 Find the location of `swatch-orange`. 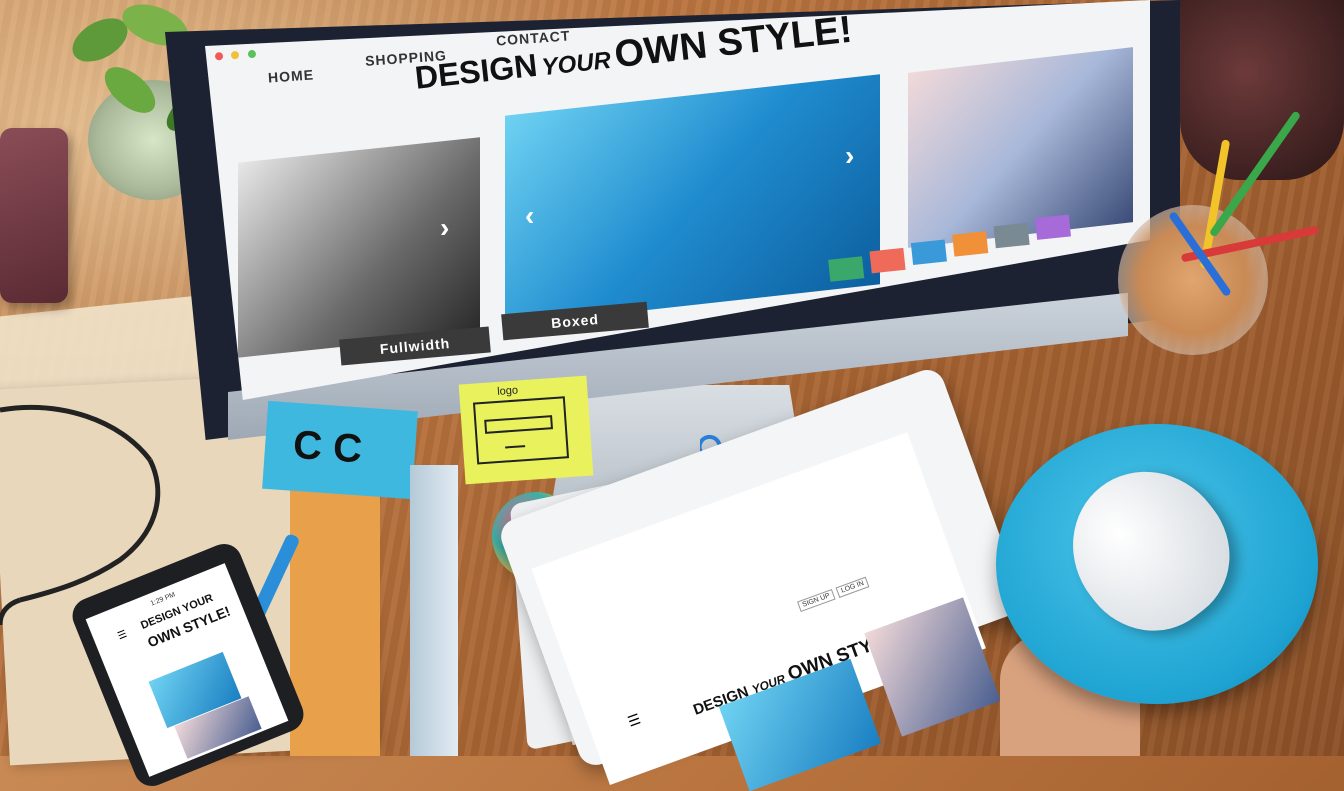

swatch-orange is located at coordinates (970, 244).